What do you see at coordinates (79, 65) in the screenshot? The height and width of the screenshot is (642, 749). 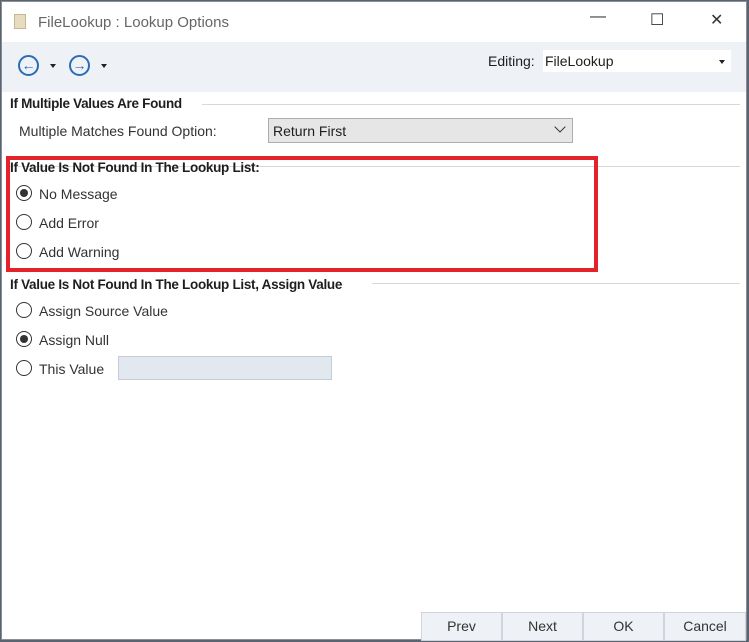 I see `forward-arrow-icon: →` at bounding box center [79, 65].